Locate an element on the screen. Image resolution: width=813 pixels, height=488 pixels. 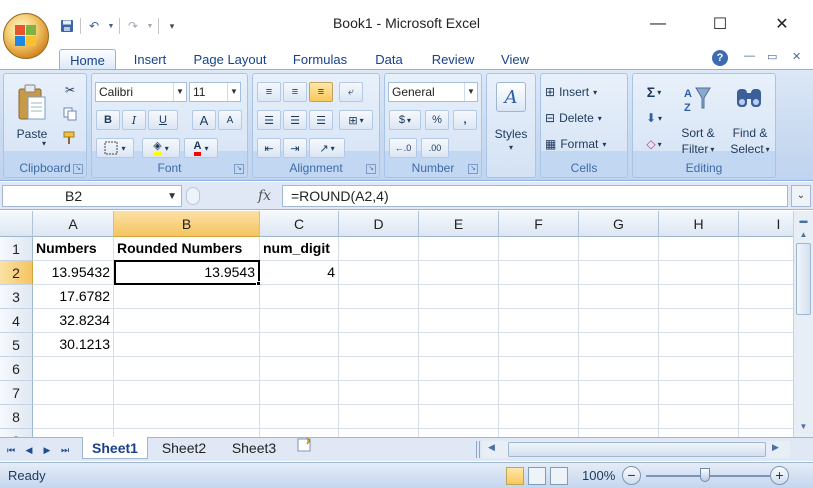
normal-view-icon is located at coordinates (515, 476).